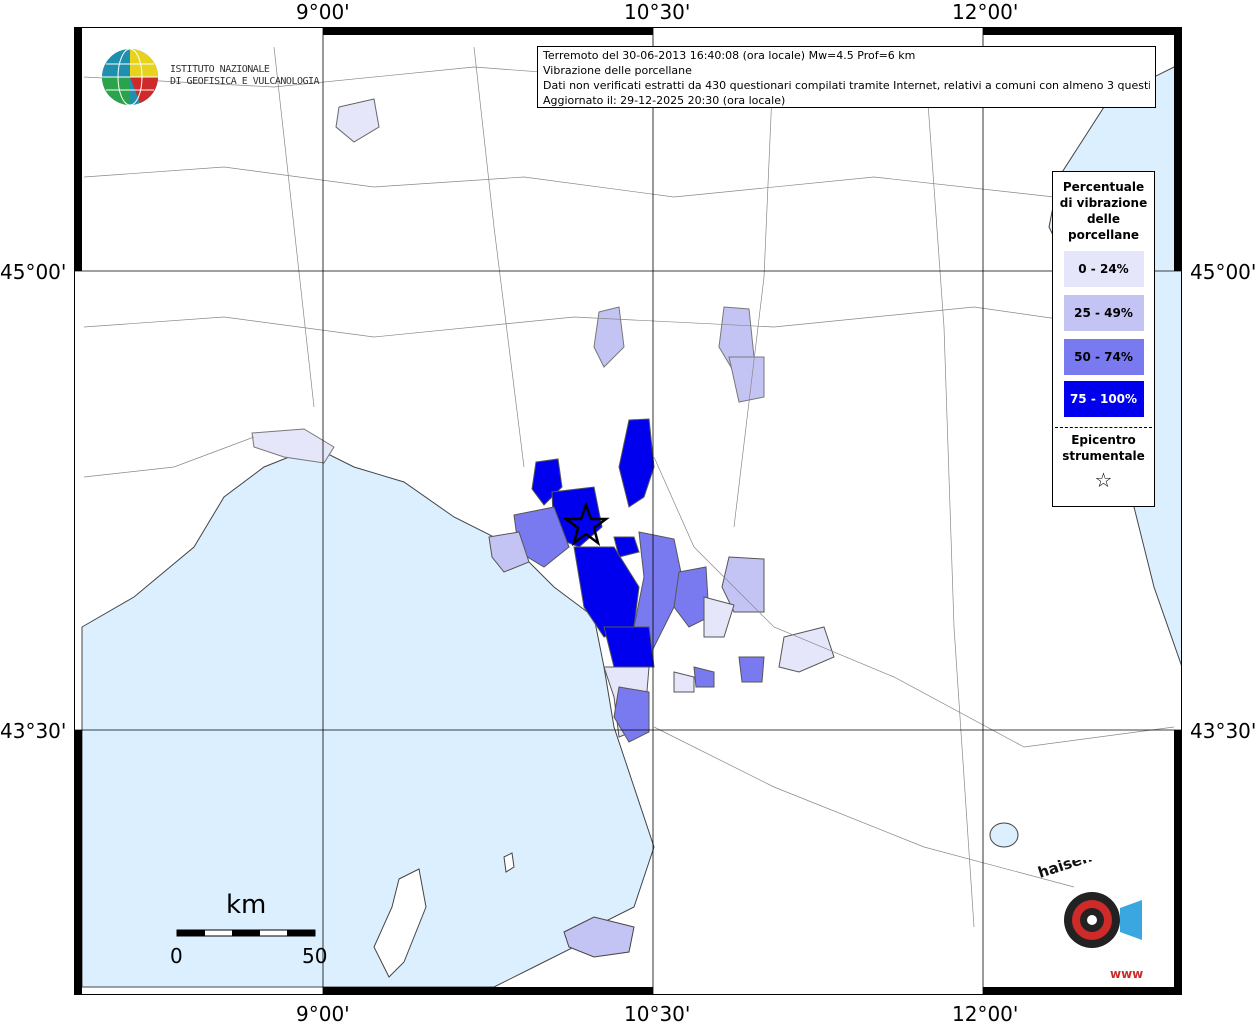 The height and width of the screenshot is (1026, 1256). What do you see at coordinates (985, 1014) in the screenshot?
I see `axis-bottom-label: 12°00'` at bounding box center [985, 1014].